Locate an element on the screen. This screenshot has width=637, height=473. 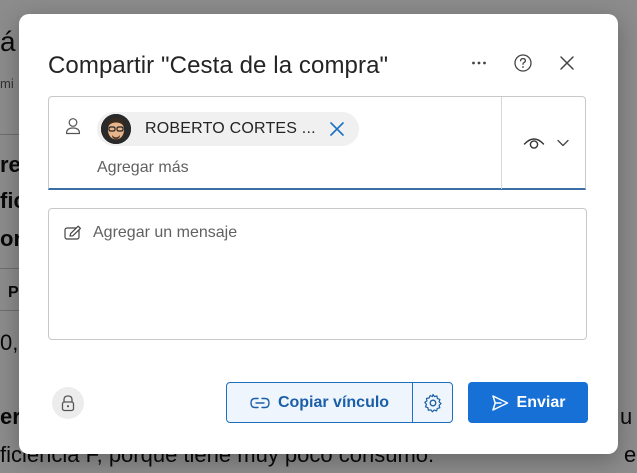
help-button is located at coordinates (523, 63).